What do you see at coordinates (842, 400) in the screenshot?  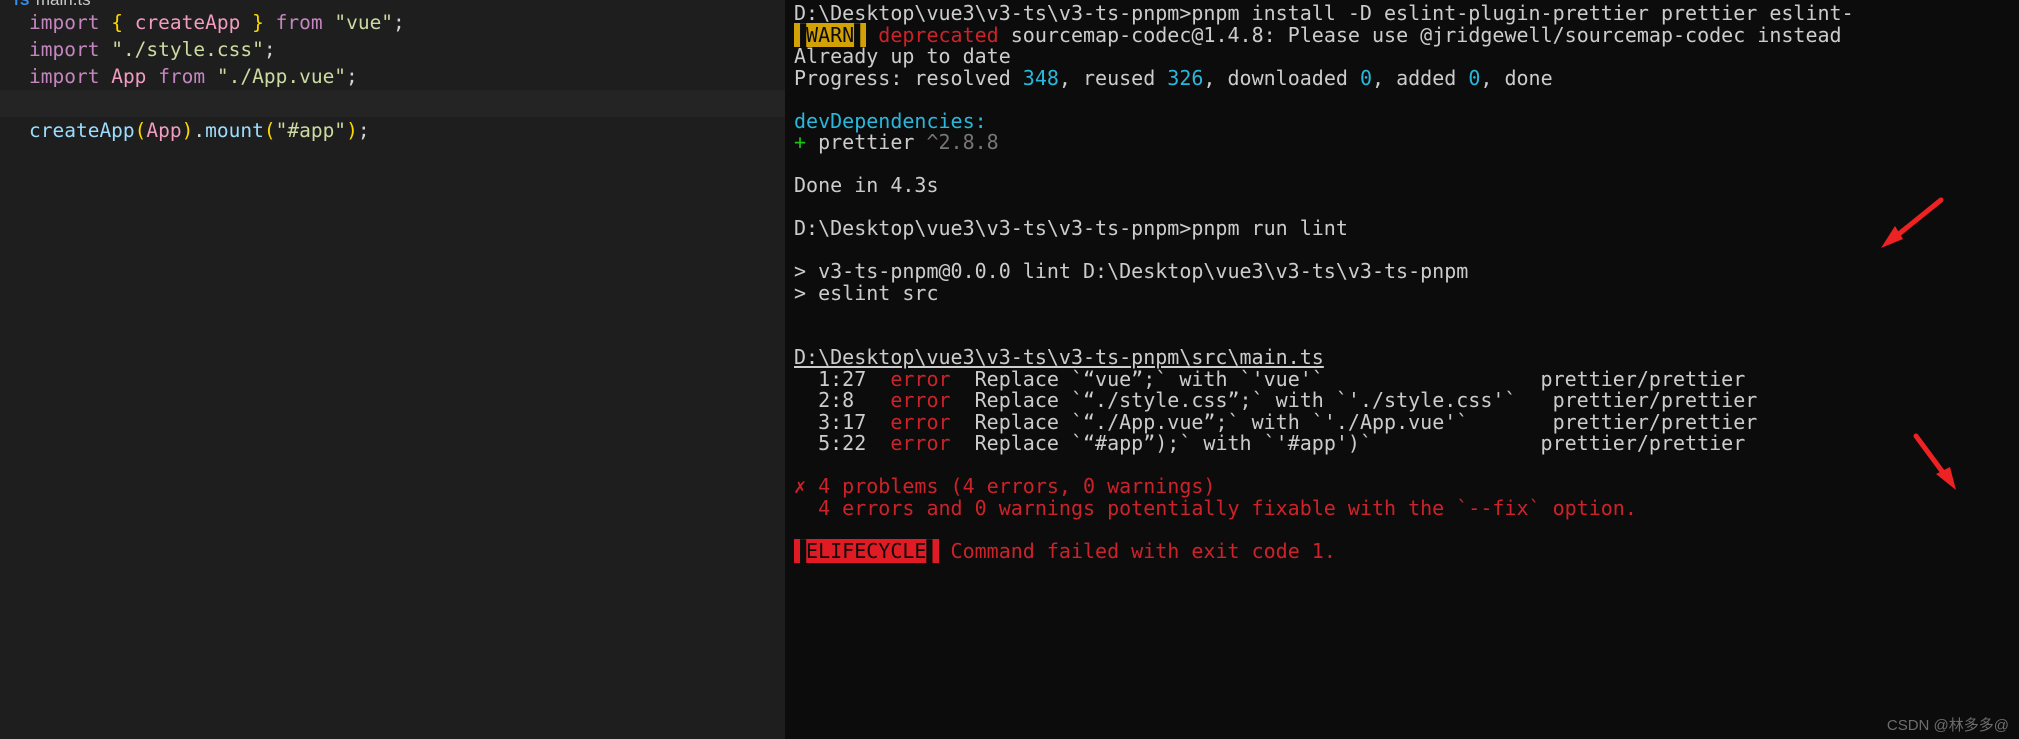 I see `terminal-text: 2:8` at bounding box center [842, 400].